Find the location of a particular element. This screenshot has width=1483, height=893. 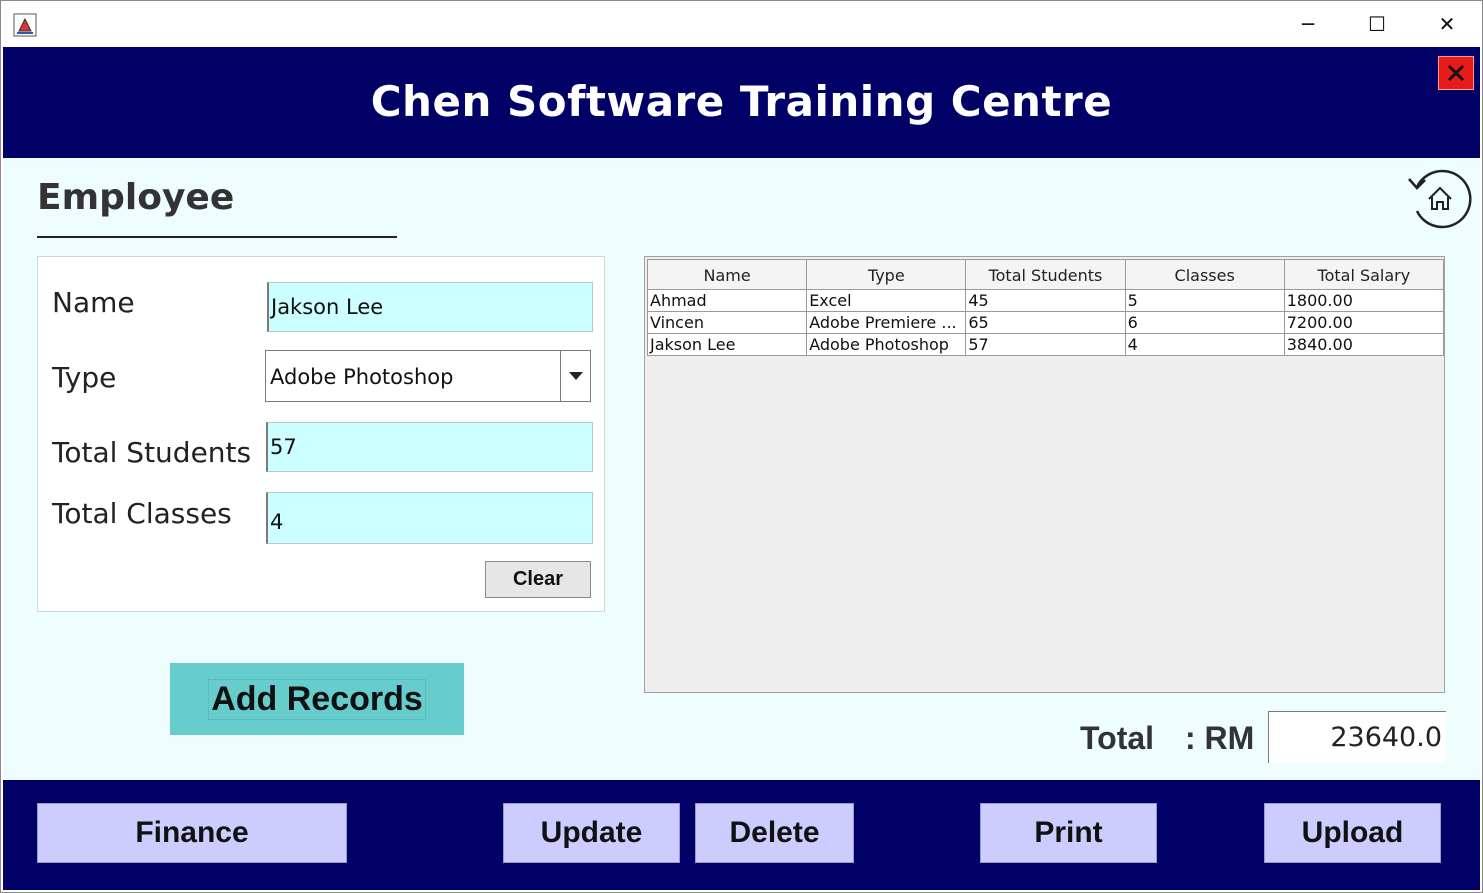

cell-total-salary: 1800.00 is located at coordinates (1364, 300).